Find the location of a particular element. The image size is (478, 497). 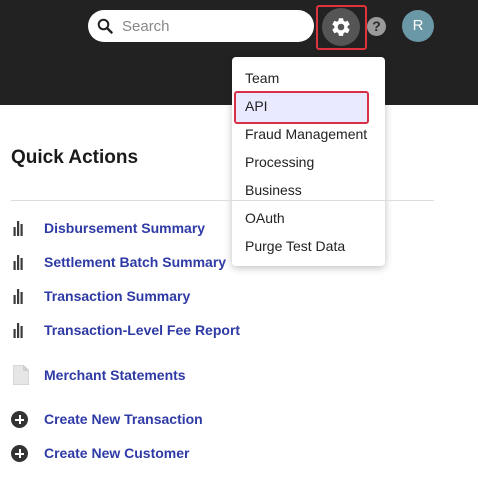

page-title: Quick Actions is located at coordinates (75, 157).